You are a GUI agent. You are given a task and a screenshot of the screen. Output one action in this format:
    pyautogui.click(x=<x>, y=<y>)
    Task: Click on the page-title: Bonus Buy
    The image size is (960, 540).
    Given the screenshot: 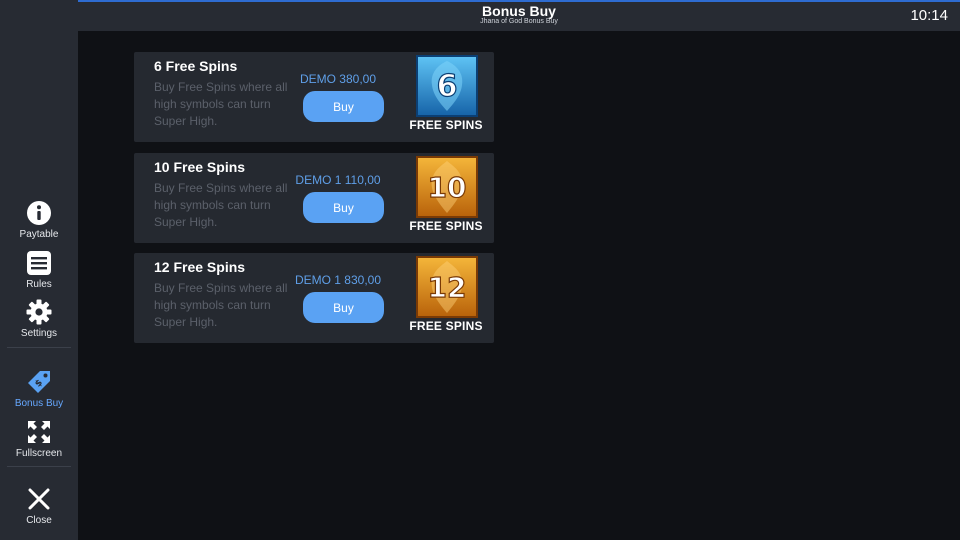 What is the action you would take?
    pyautogui.click(x=519, y=11)
    